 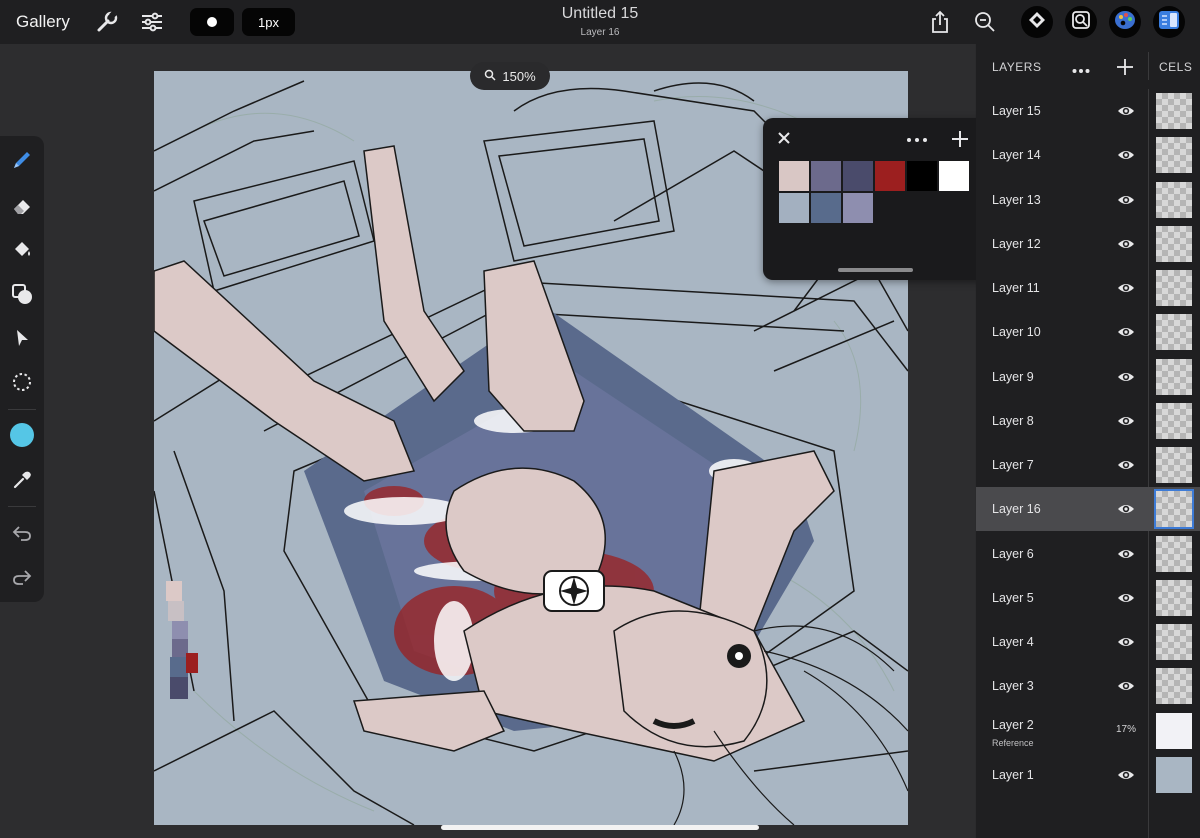 I want to click on reference-button, so click(x=1081, y=22).